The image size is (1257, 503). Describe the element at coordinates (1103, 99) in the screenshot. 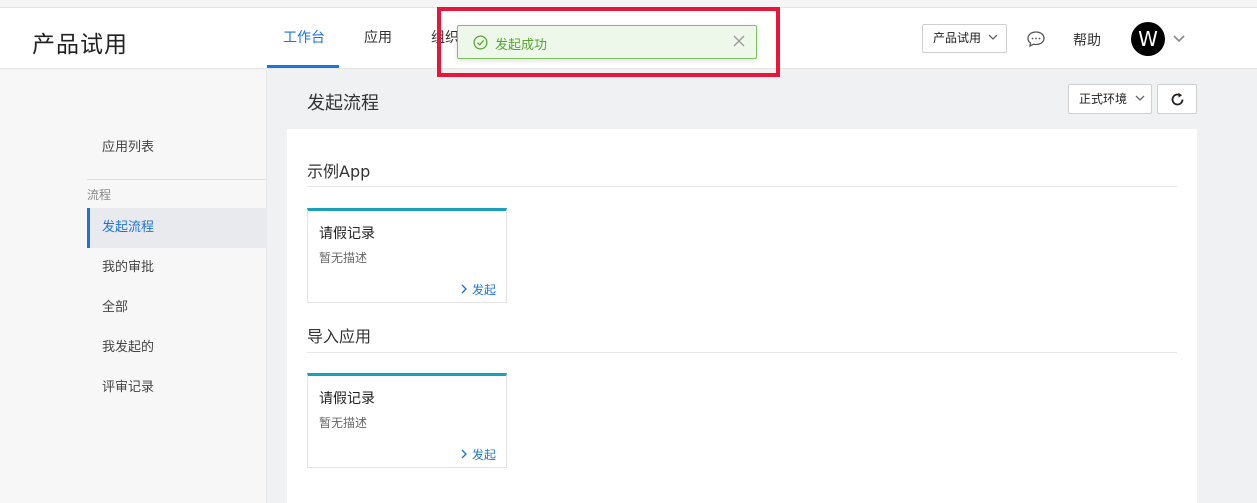

I see `environment-select-value: 正式环境` at that location.